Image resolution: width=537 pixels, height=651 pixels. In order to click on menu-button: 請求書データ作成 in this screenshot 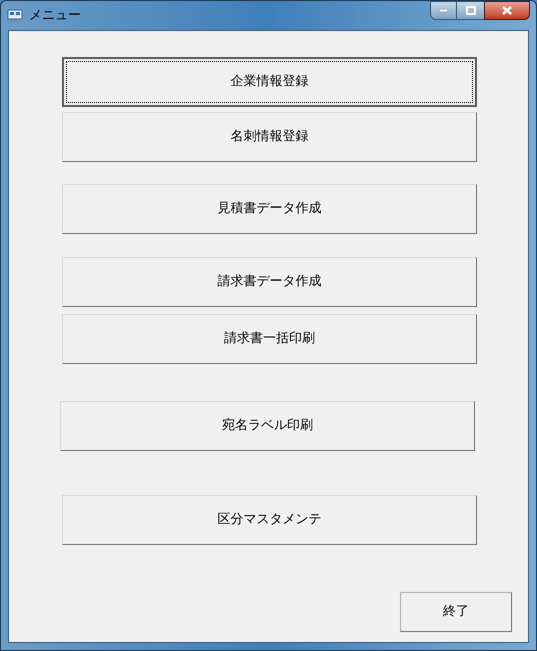, I will do `click(269, 282)`.